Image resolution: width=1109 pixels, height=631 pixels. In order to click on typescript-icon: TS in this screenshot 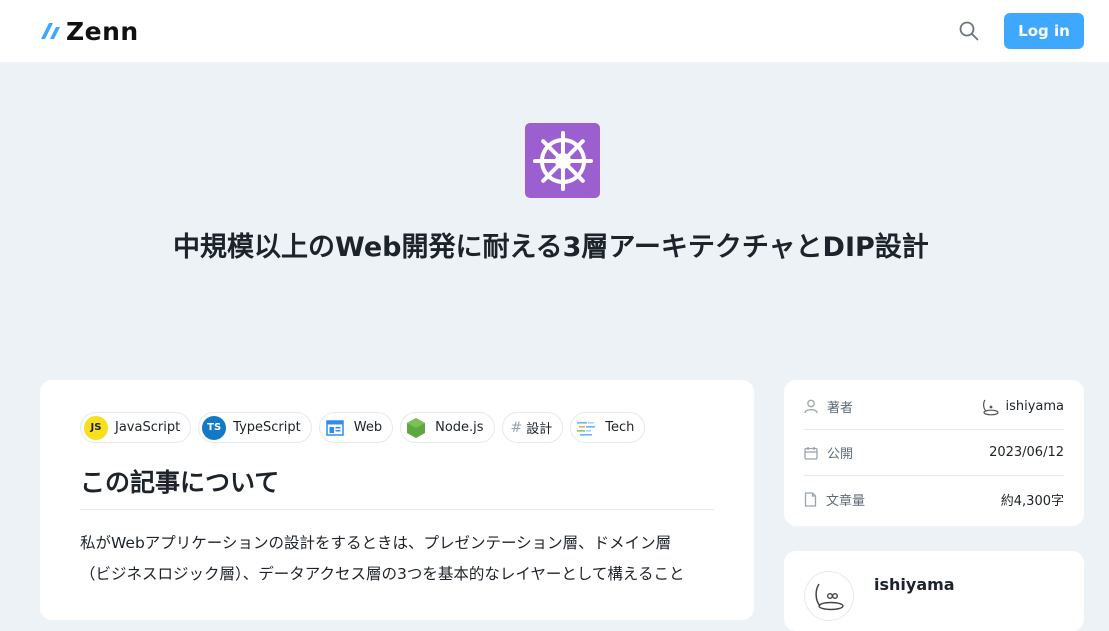, I will do `click(214, 427)`.